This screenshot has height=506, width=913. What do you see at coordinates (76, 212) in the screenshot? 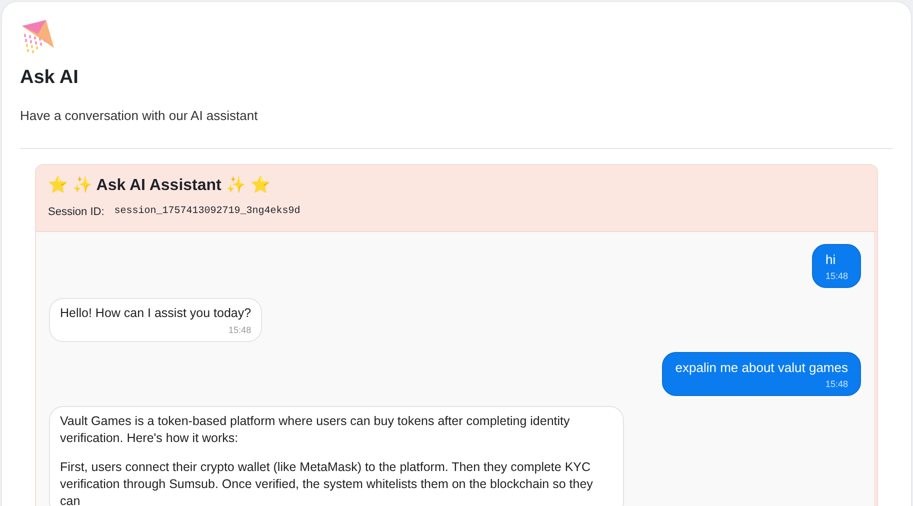
I see `session-label: Session ID:` at bounding box center [76, 212].